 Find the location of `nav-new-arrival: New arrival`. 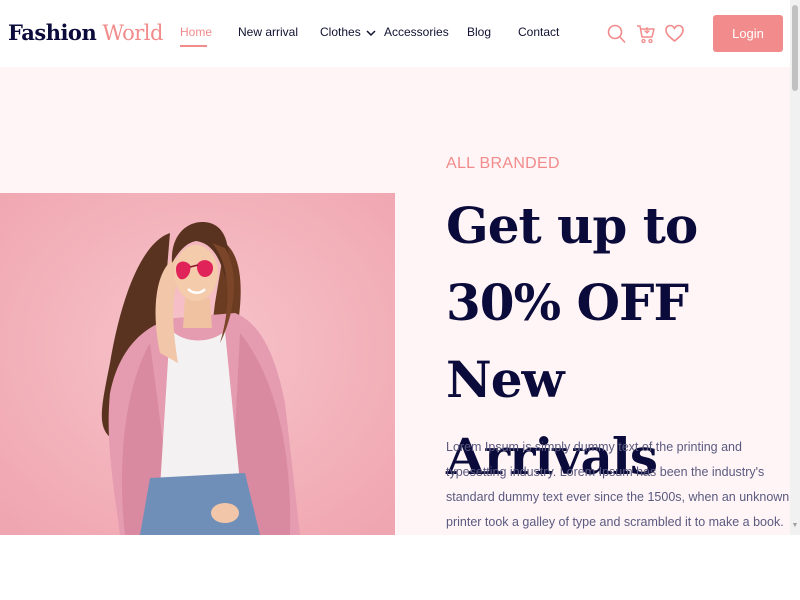

nav-new-arrival: New arrival is located at coordinates (268, 32).